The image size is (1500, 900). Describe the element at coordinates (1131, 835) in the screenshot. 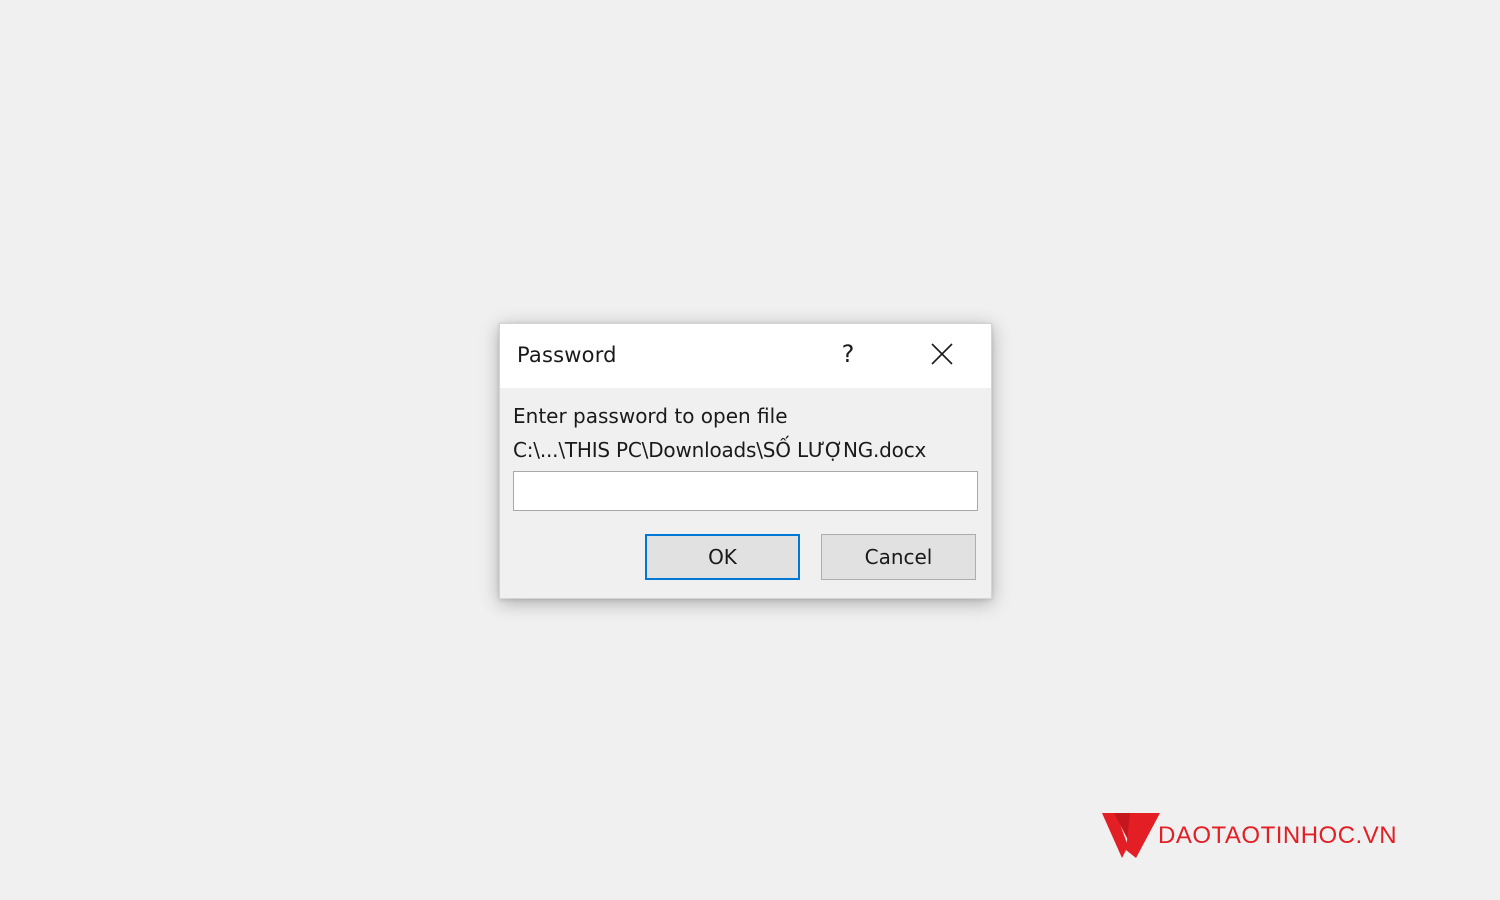

I see `brand-logo-icon` at that location.